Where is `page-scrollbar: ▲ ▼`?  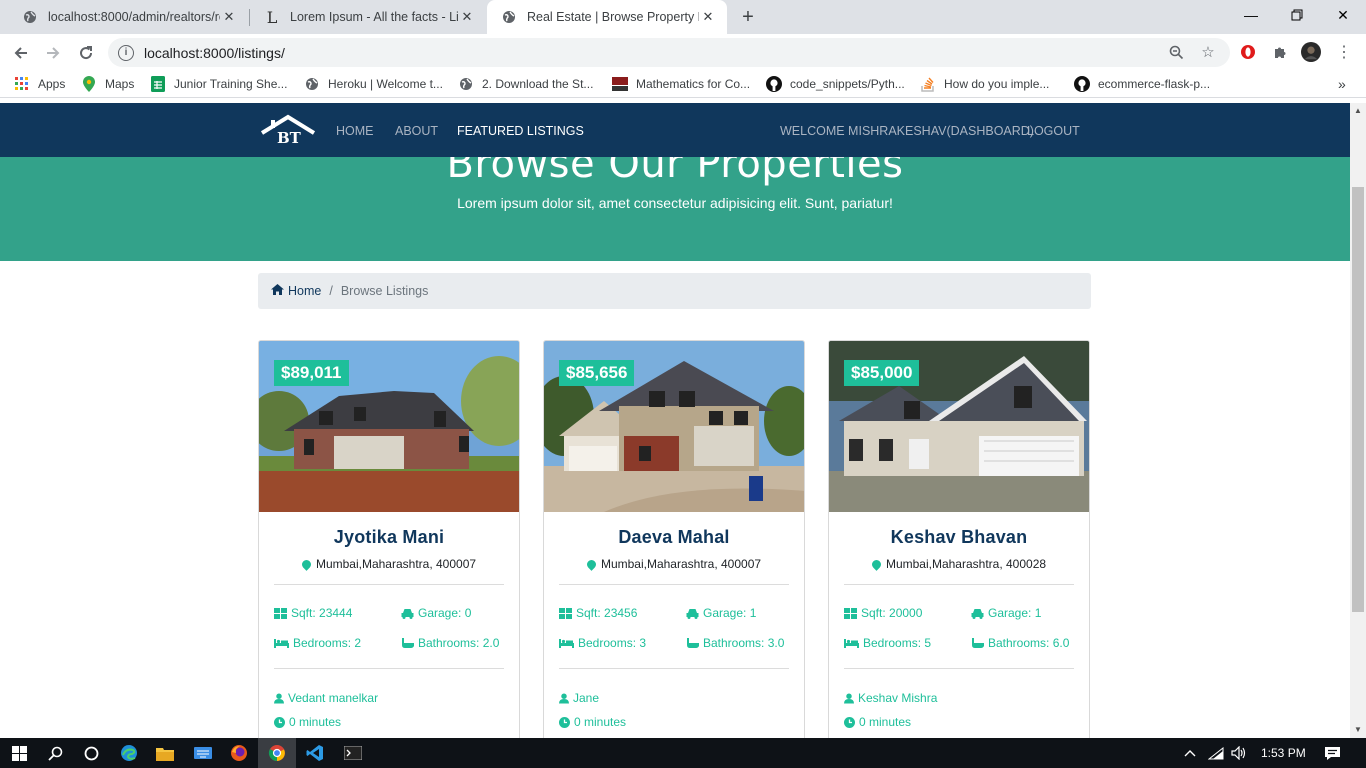 page-scrollbar: ▲ ▼ is located at coordinates (1358, 420).